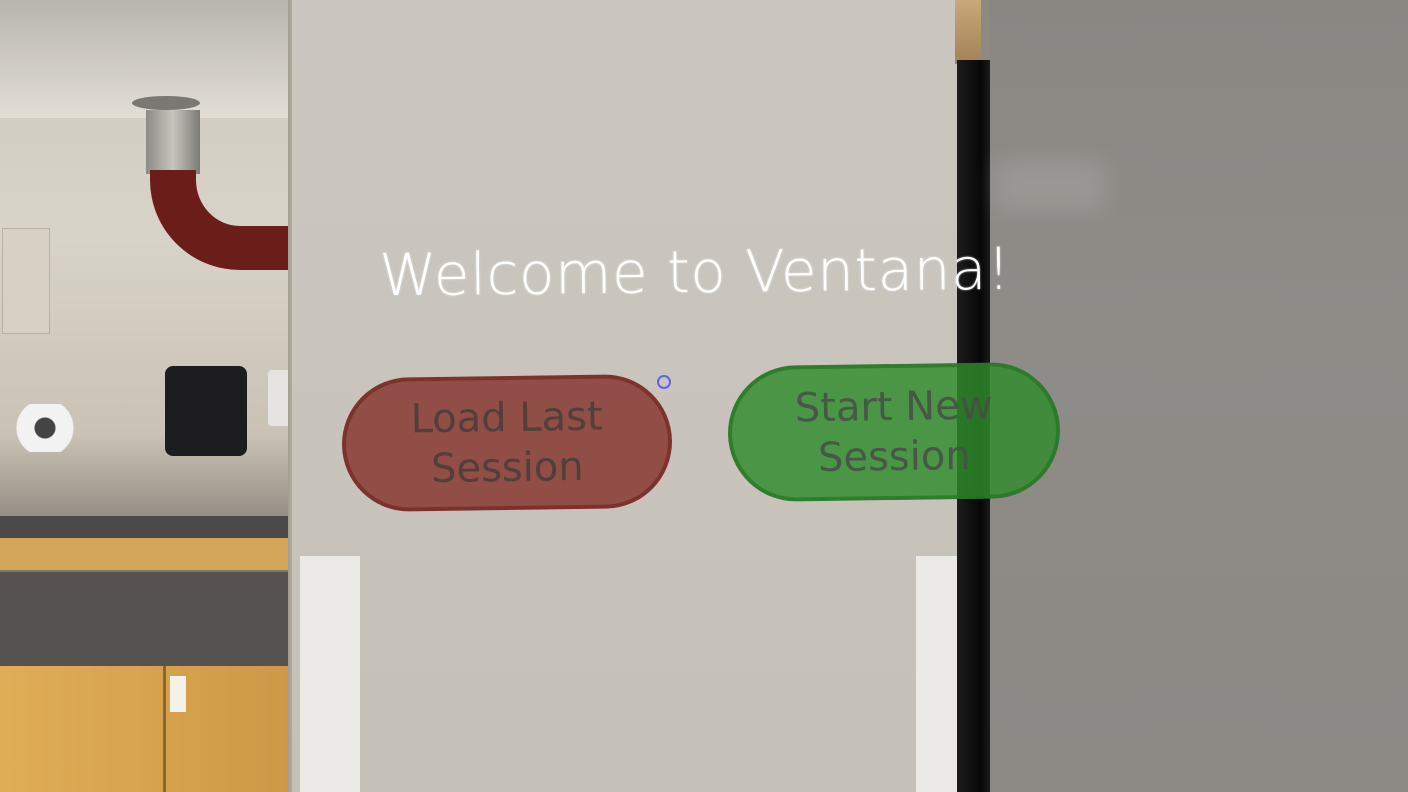 This screenshot has height=792, width=1408. Describe the element at coordinates (330, 674) in the screenshot. I see `wall-trim-left` at that location.